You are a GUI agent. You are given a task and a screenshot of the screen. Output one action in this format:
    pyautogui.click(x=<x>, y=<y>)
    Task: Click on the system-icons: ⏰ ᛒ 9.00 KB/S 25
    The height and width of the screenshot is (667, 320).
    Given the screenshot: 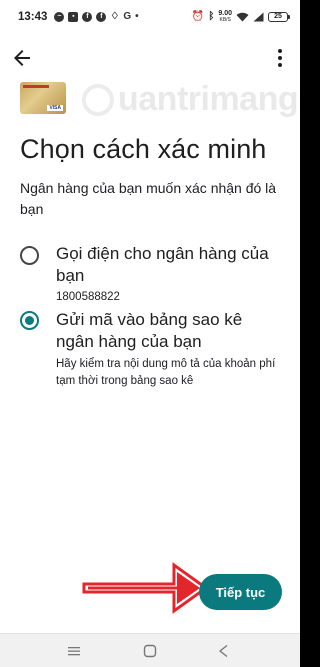 What is the action you would take?
    pyautogui.click(x=240, y=17)
    